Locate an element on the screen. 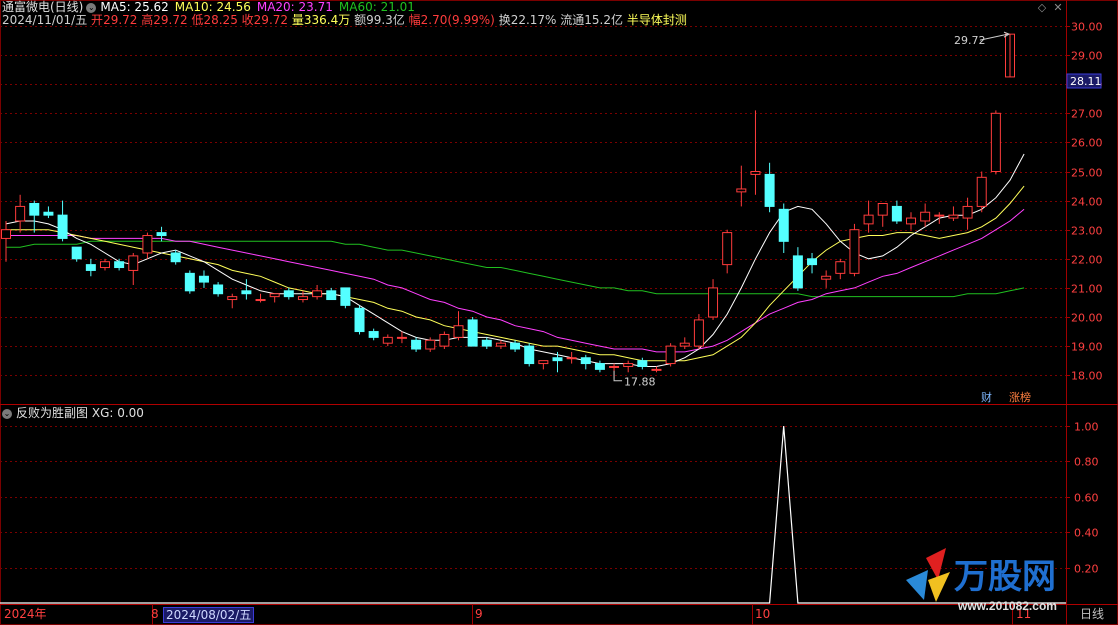 The width and height of the screenshot is (1118, 625). price-tick-label: 19.00 is located at coordinates (1087, 347).